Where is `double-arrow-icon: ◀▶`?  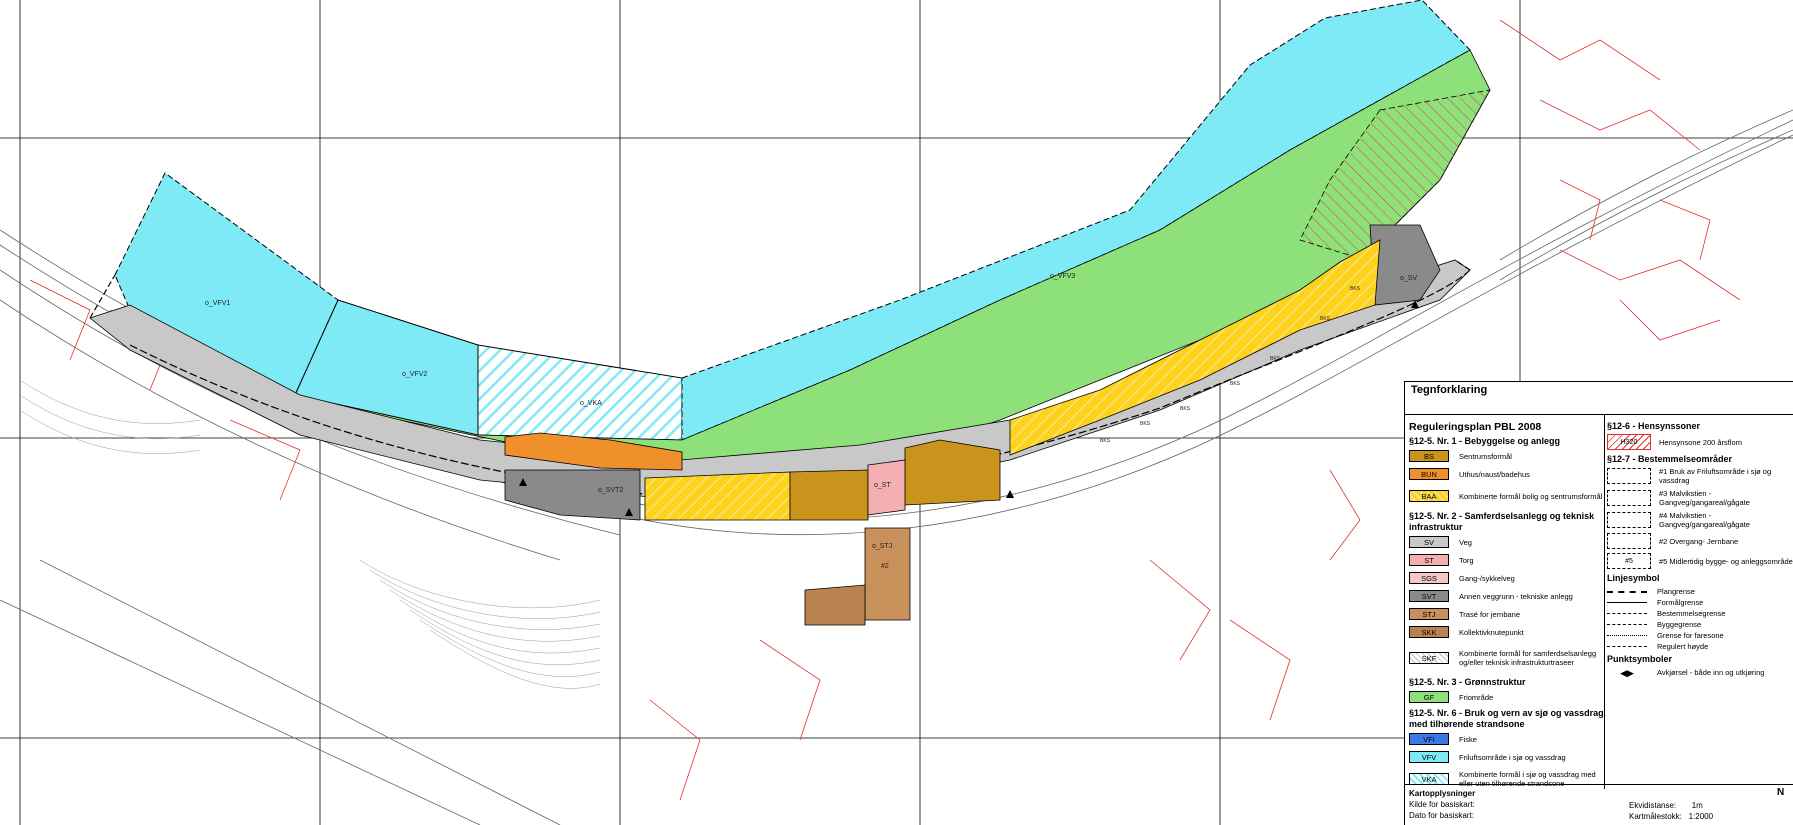
double-arrow-icon: ◀▶ is located at coordinates (1627, 672).